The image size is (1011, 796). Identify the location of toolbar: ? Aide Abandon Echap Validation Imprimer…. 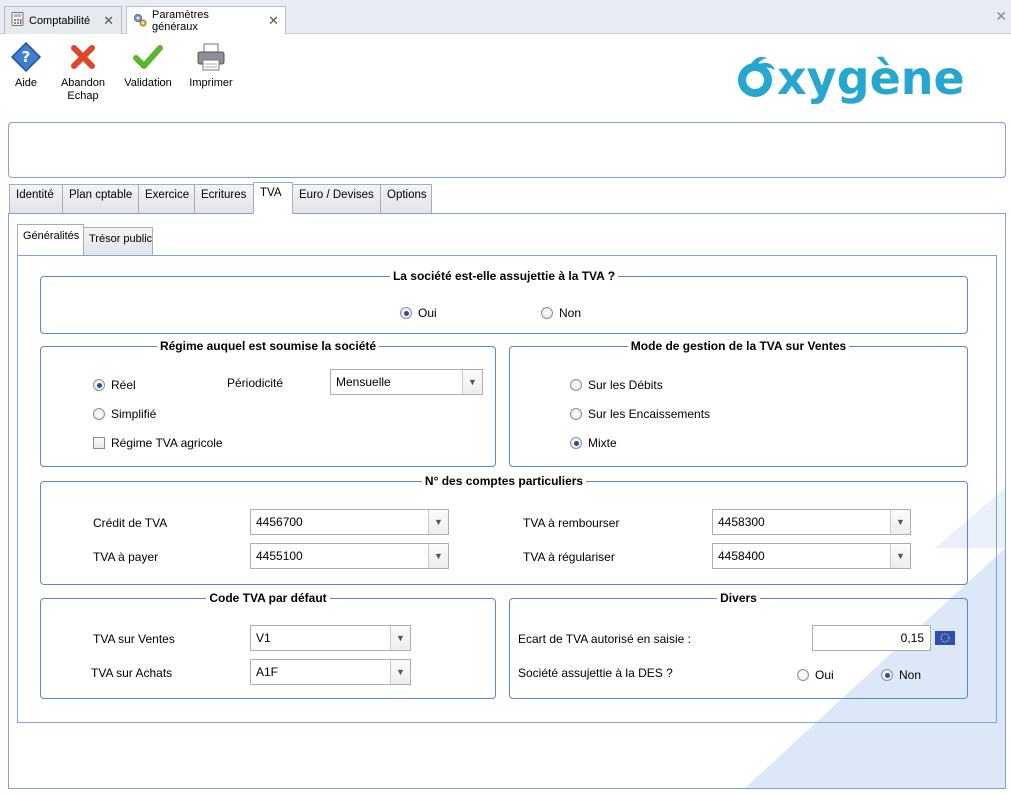
(505, 74).